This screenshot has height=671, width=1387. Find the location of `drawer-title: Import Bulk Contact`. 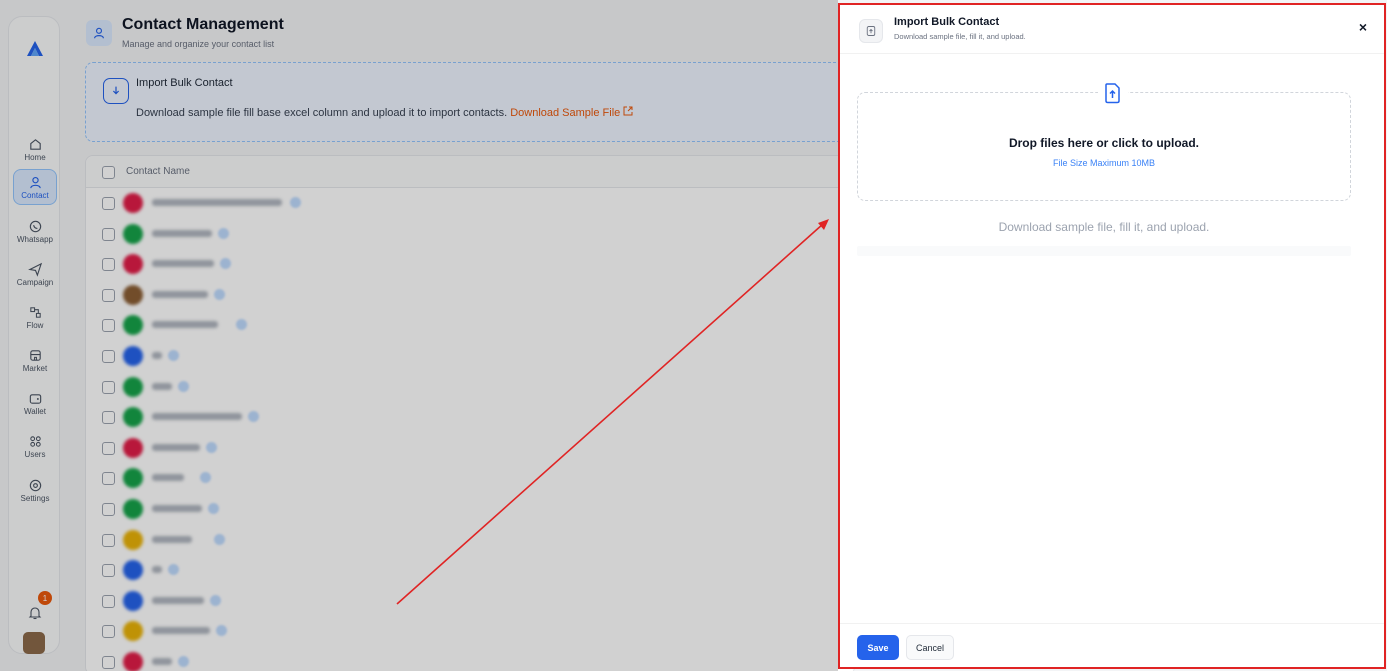

drawer-title: Import Bulk Contact is located at coordinates (947, 22).